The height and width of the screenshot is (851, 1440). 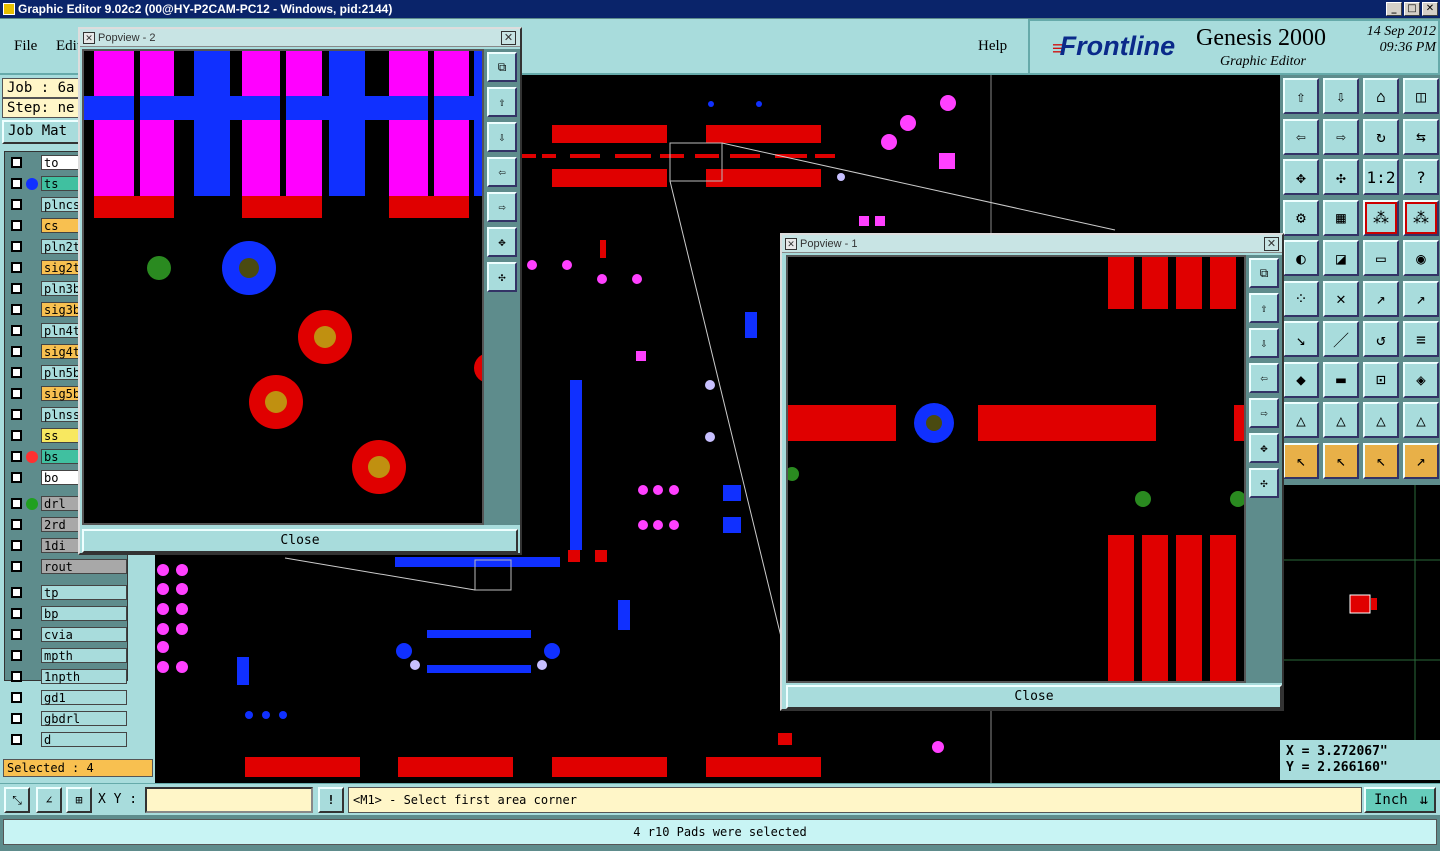 What do you see at coordinates (1301, 460) in the screenshot?
I see `select-icon: ↖` at bounding box center [1301, 460].